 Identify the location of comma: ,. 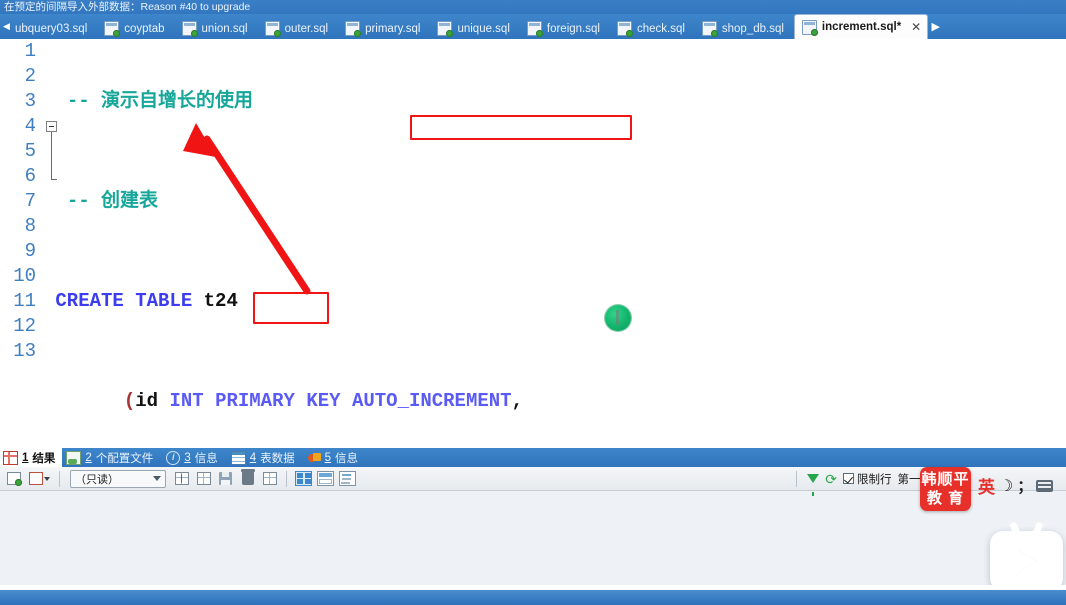
(517, 401).